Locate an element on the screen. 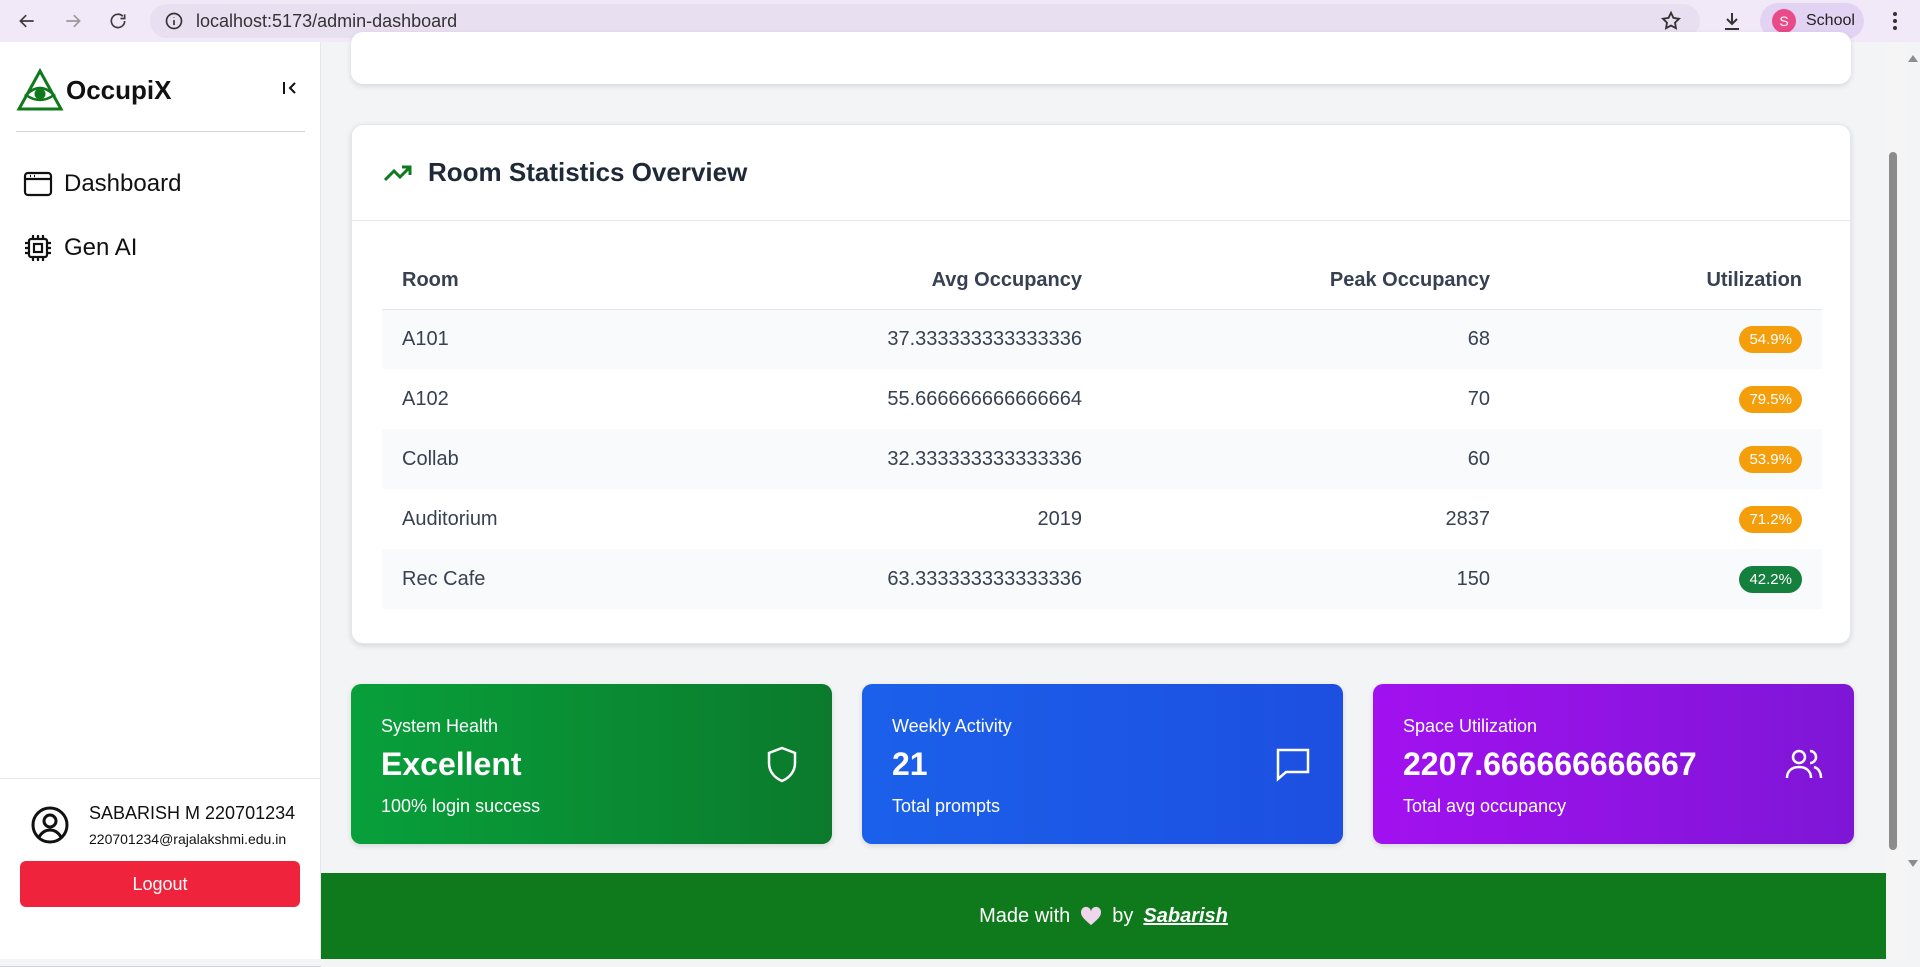 This screenshot has height=967, width=1920. table-row: A101 37.333333333333336 68 54.9% is located at coordinates (1102, 339).